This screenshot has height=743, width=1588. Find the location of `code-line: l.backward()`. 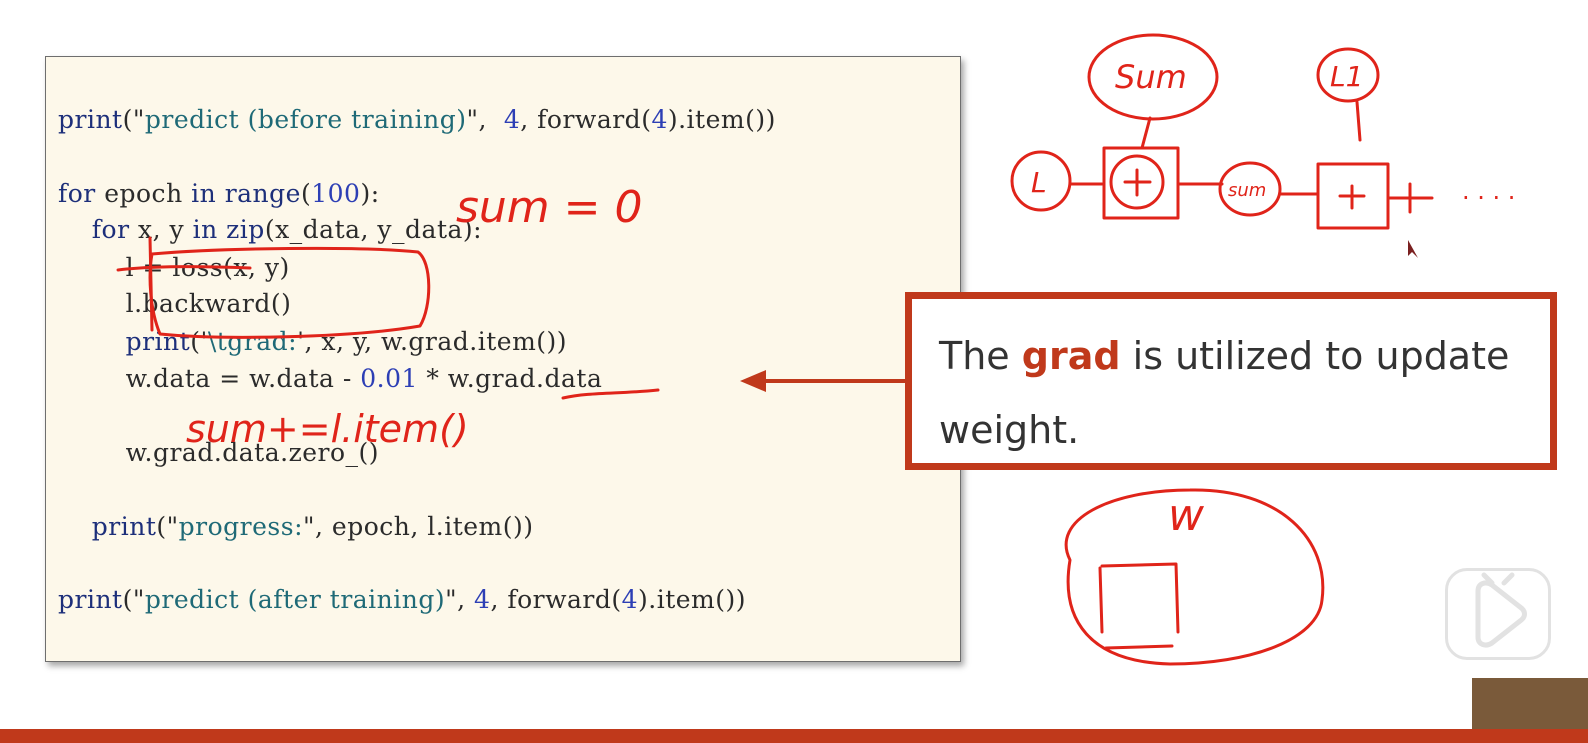

code-line: l.backward() is located at coordinates (174, 303).